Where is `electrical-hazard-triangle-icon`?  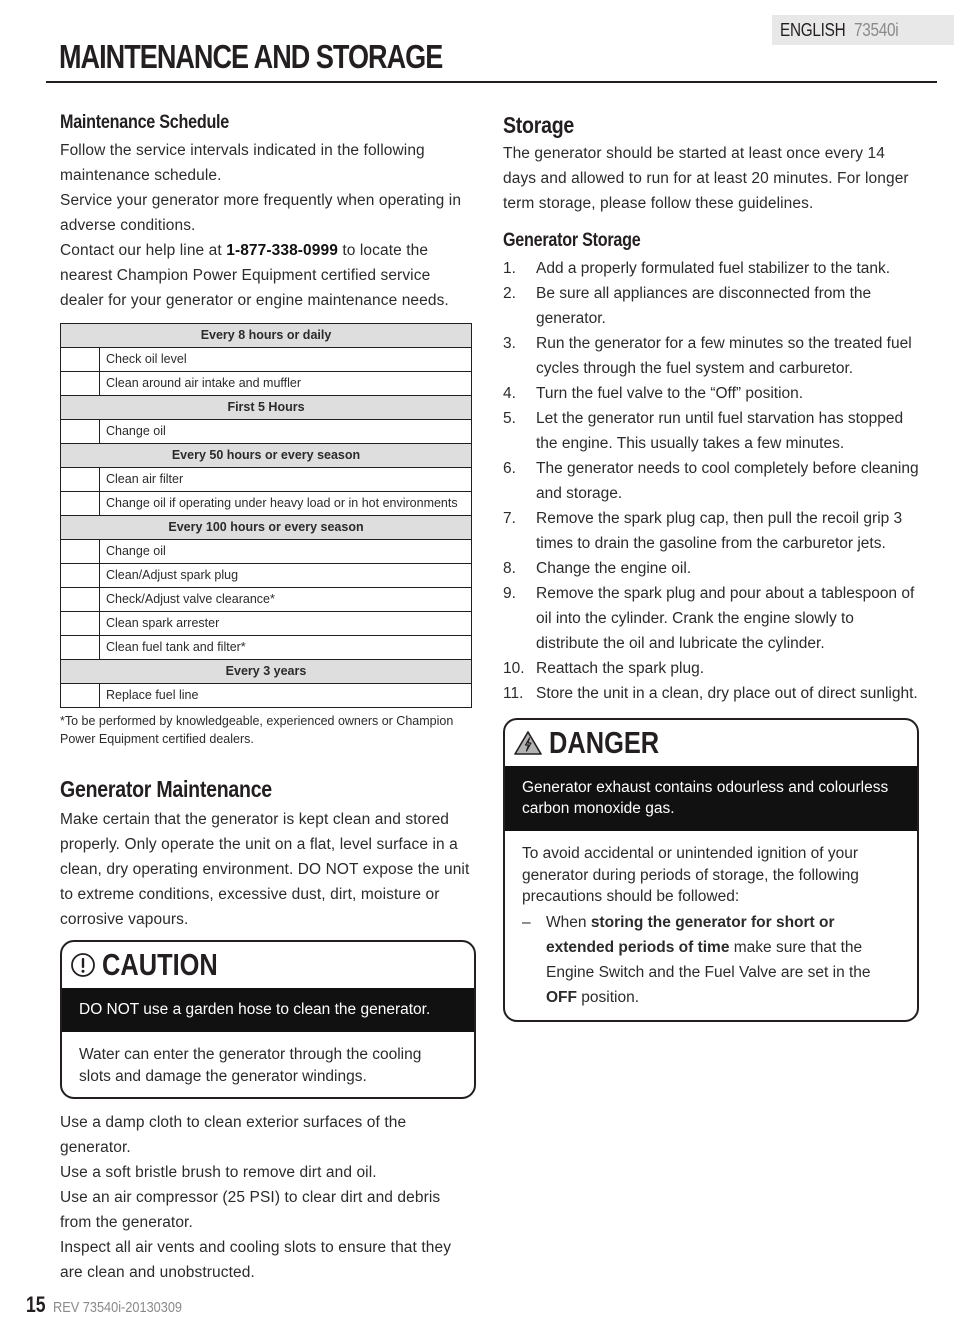 electrical-hazard-triangle-icon is located at coordinates (528, 743).